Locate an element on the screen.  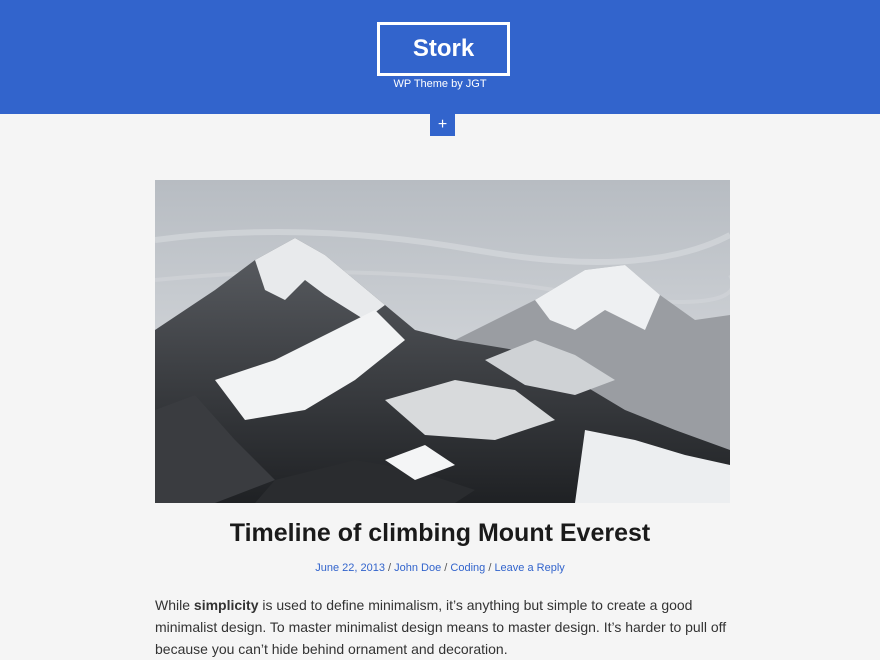
post-date-link: June 22, 2013 is located at coordinates (350, 568).